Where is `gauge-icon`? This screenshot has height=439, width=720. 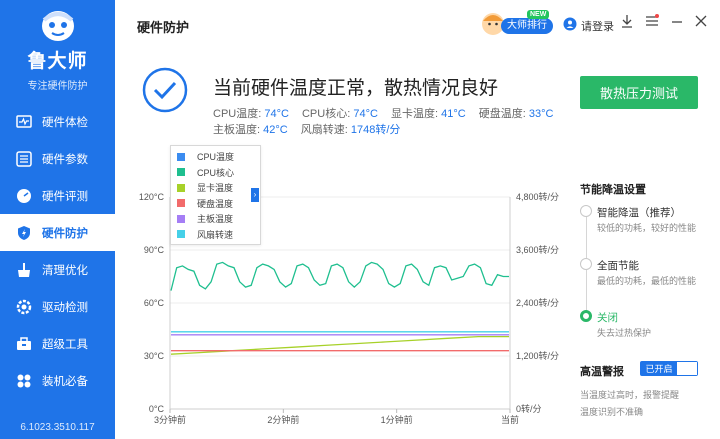 gauge-icon is located at coordinates (24, 196).